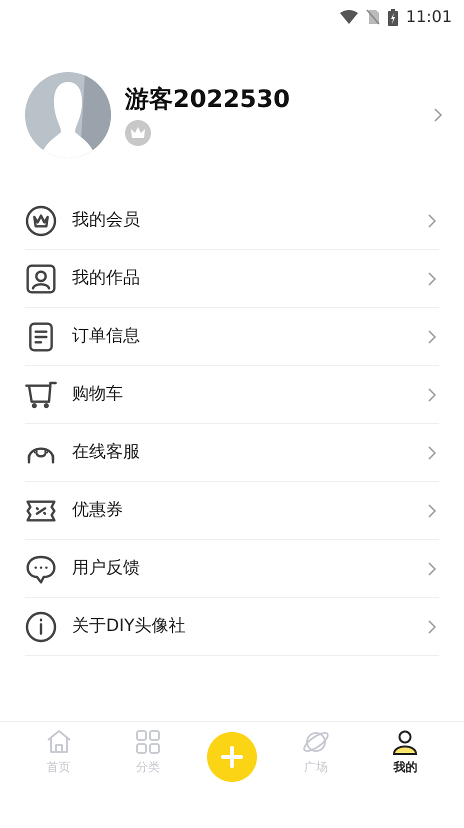 This screenshot has width=464, height=828. What do you see at coordinates (232, 337) in the screenshot?
I see `menu-item: 订单信息` at bounding box center [232, 337].